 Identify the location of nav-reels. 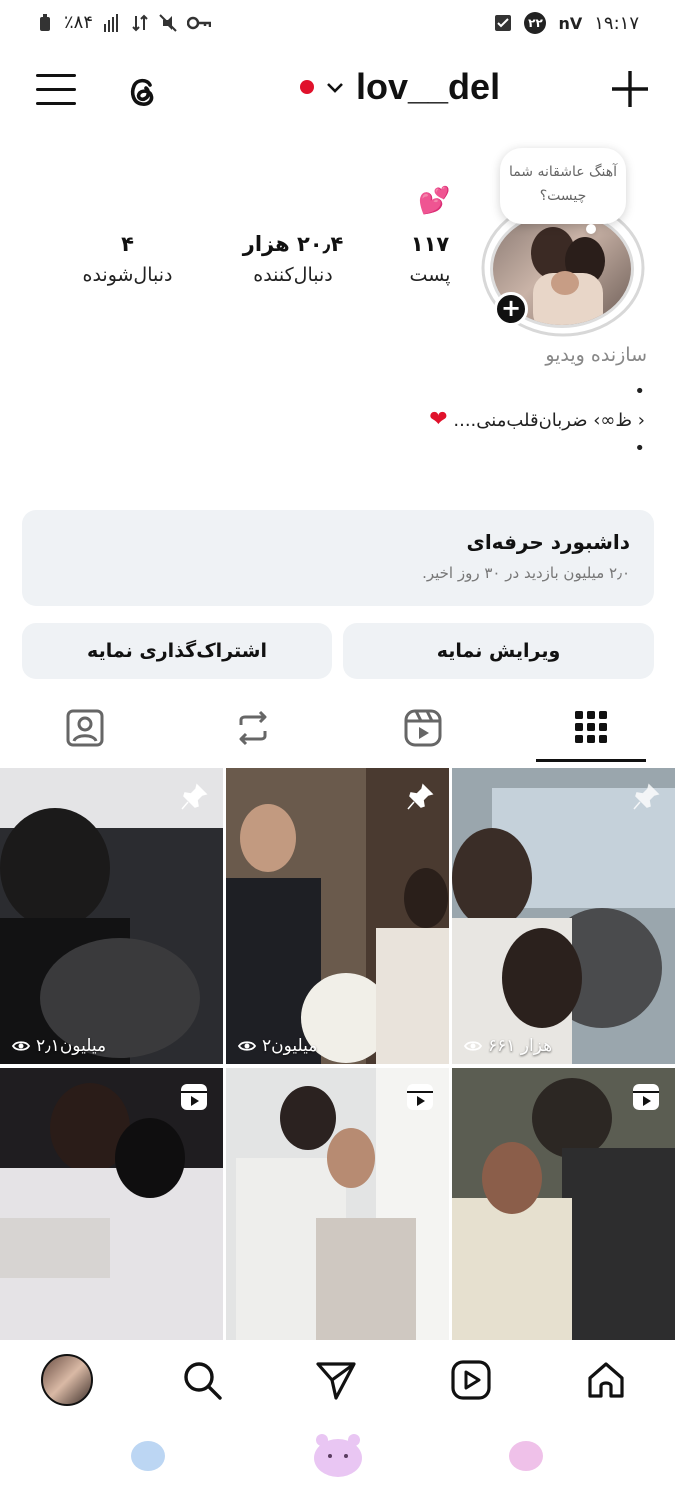
(471, 1380).